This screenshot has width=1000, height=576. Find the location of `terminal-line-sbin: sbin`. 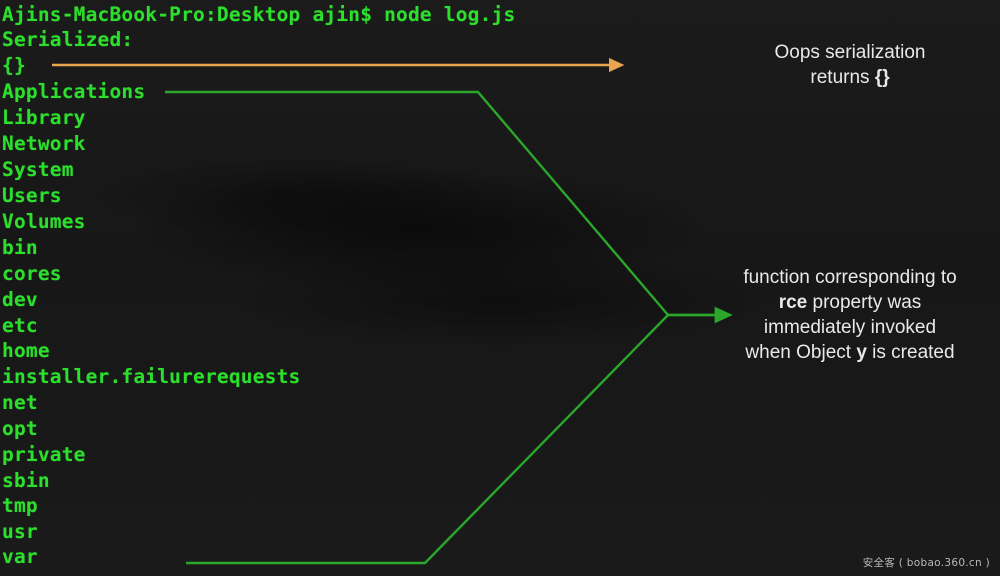

terminal-line-sbin: sbin is located at coordinates (26, 480).